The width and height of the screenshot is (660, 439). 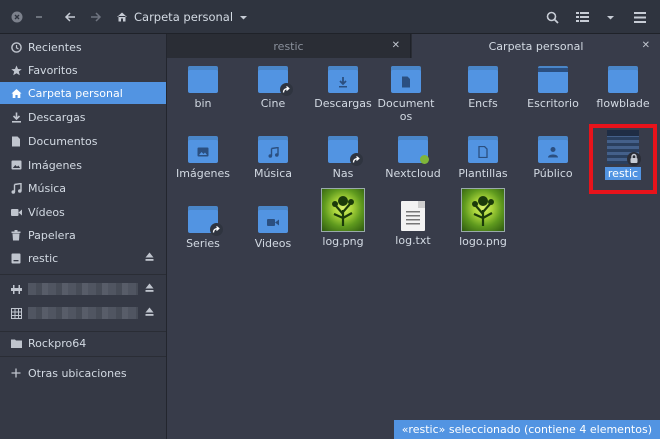 I want to click on menu-button, so click(x=640, y=17).